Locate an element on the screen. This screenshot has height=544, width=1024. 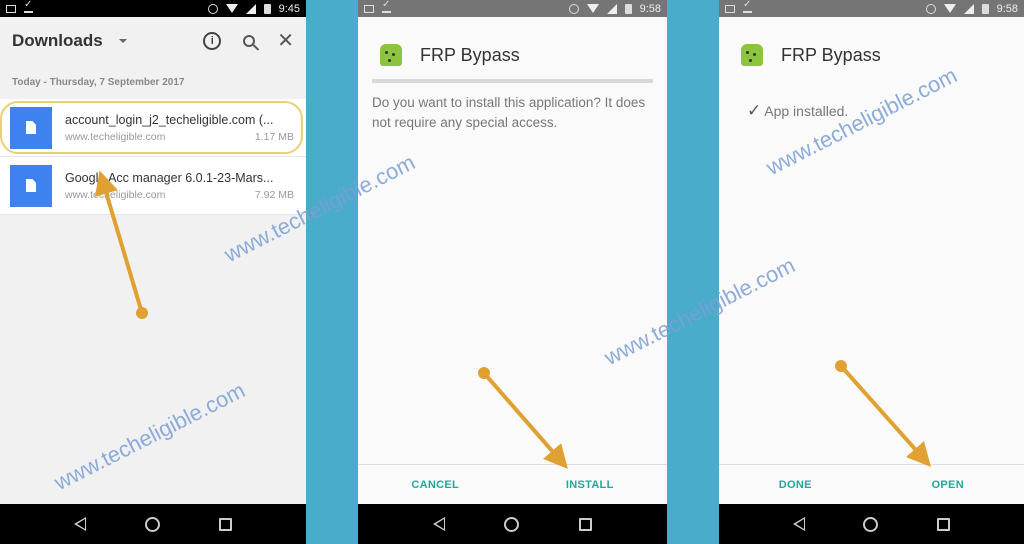
download-size: 7.92 MB is located at coordinates (274, 194).